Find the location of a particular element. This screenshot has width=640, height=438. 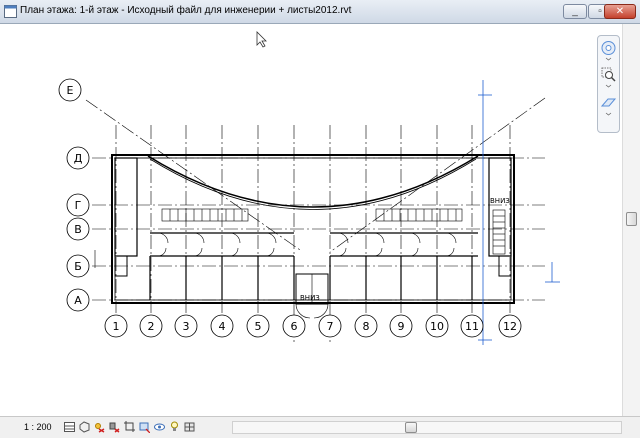

grid-label-3: 3 is located at coordinates (186, 326).